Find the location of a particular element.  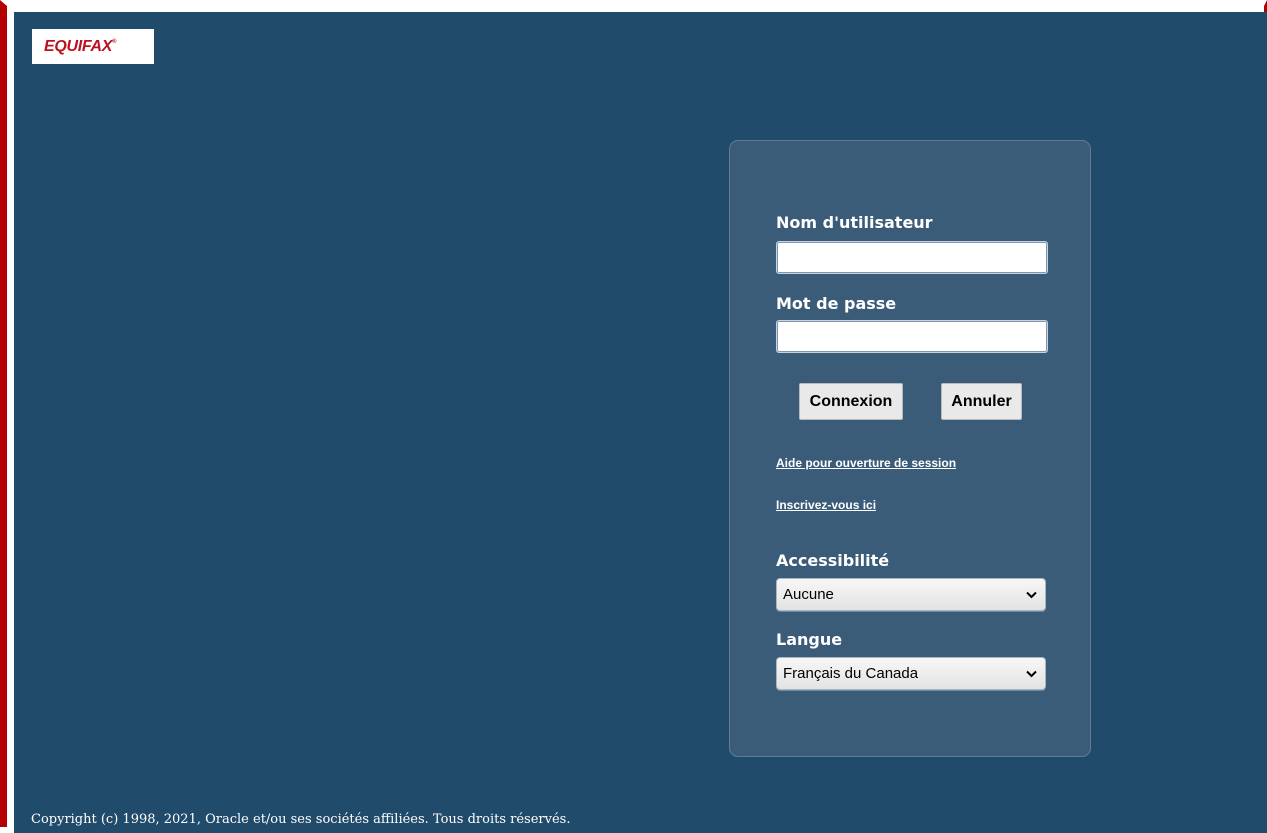

language-select-value: Français du Canada is located at coordinates (851, 673).